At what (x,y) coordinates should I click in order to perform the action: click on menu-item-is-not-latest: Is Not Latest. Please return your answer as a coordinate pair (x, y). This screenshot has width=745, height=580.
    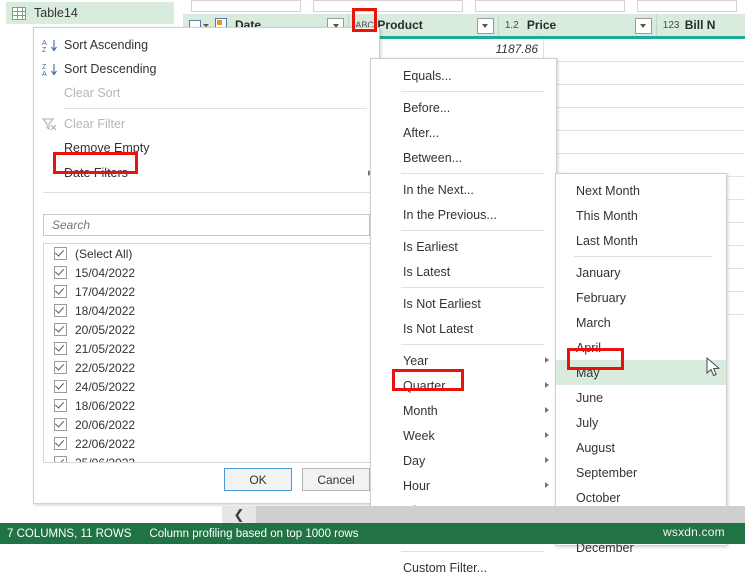
    Looking at the image, I should click on (463, 328).